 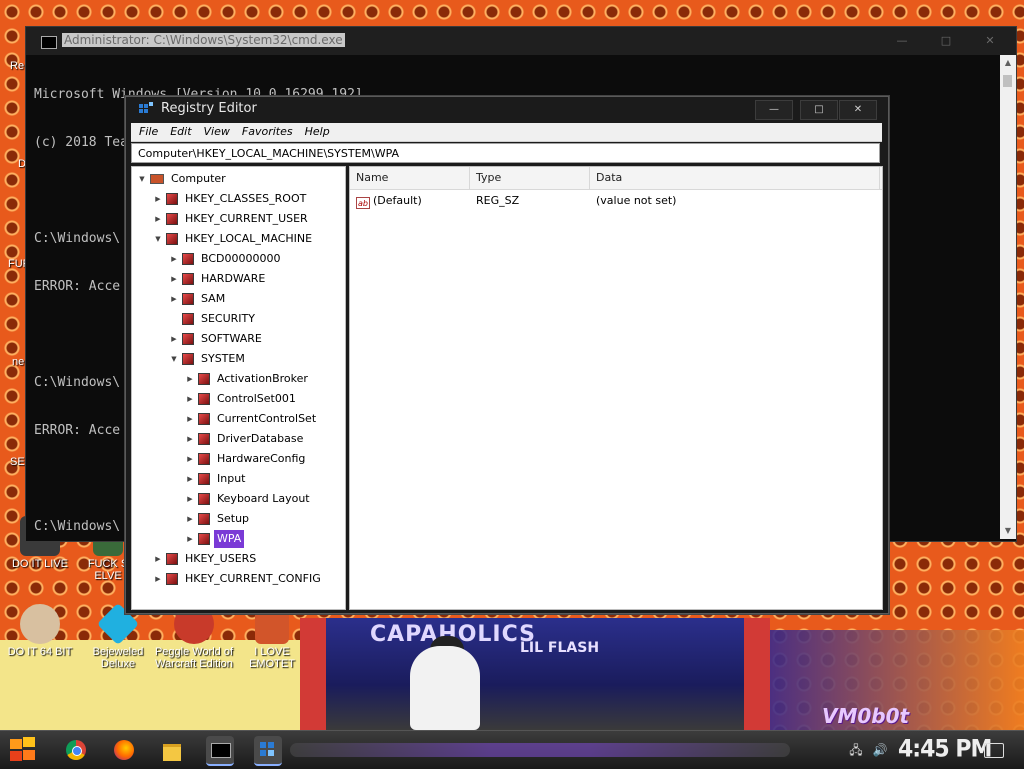 What do you see at coordinates (216, 479) in the screenshot?
I see `tree-item-input: ▶ Input` at bounding box center [216, 479].